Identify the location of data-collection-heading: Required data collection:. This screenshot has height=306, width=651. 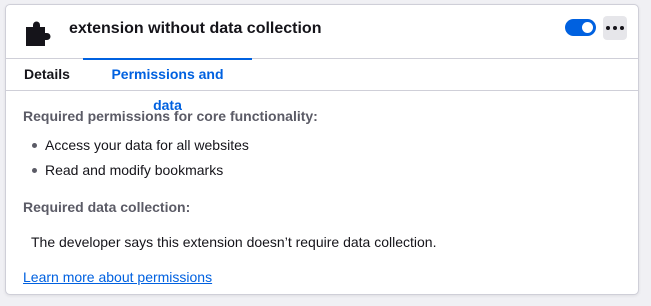
(107, 207).